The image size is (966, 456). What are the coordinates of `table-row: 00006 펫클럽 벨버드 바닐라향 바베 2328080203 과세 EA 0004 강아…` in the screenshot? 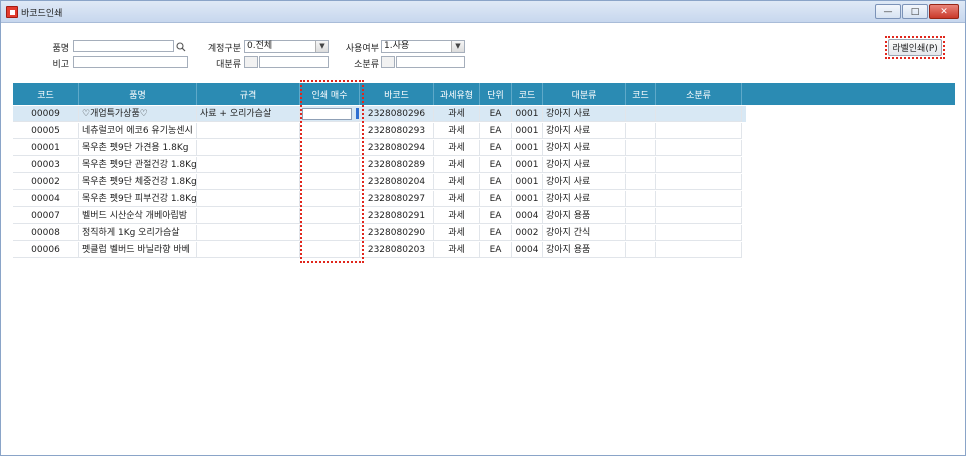 It's located at (379, 250).